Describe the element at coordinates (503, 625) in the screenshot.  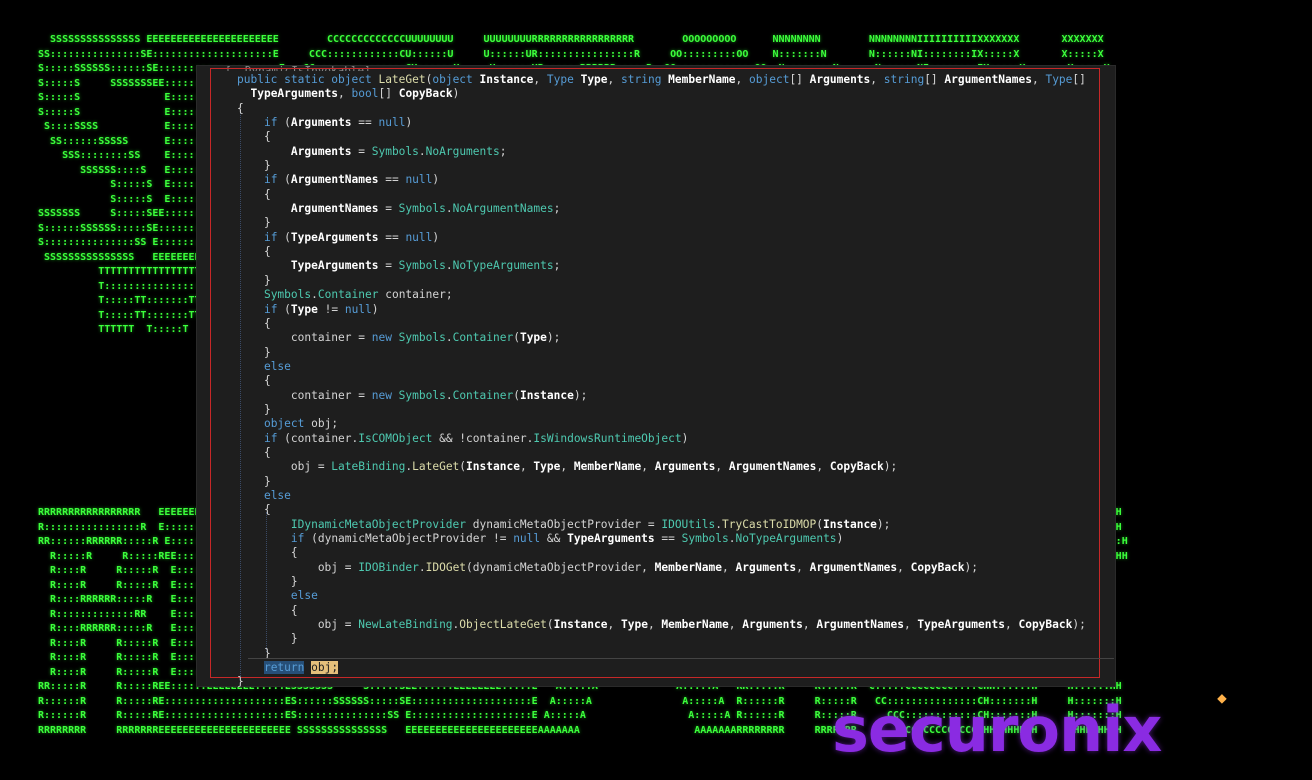
I see `code-token: ObjectLateGet` at that location.